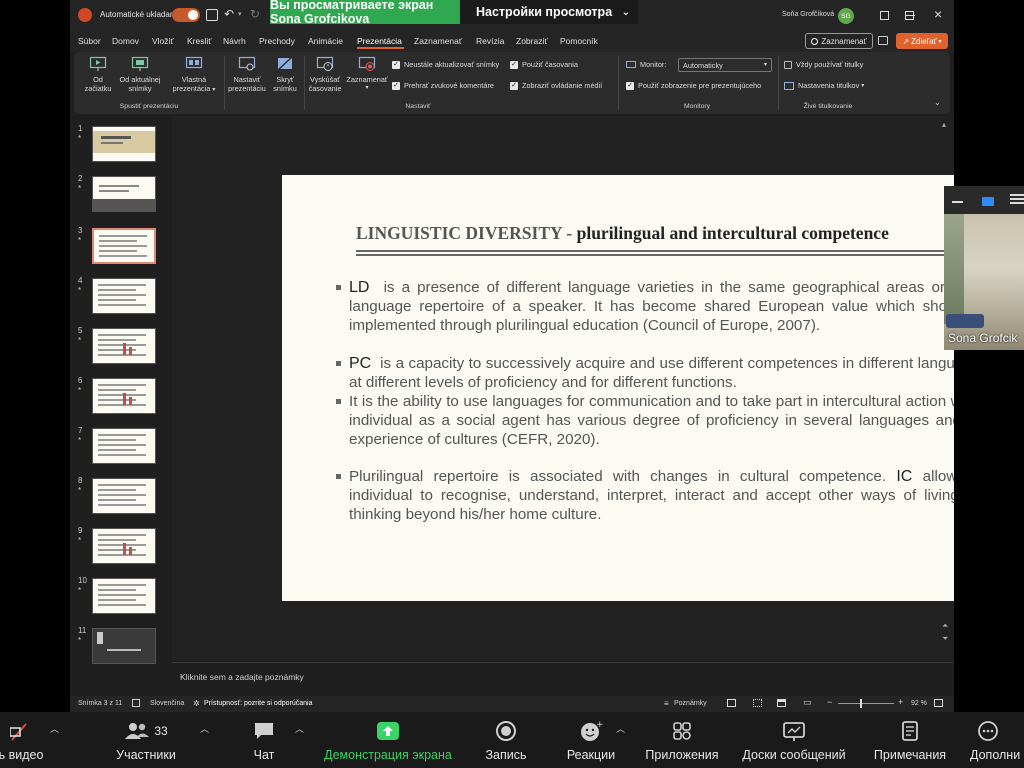 The height and width of the screenshot is (768, 1024). I want to click on monitor-select: Automaticky ▾, so click(725, 65).